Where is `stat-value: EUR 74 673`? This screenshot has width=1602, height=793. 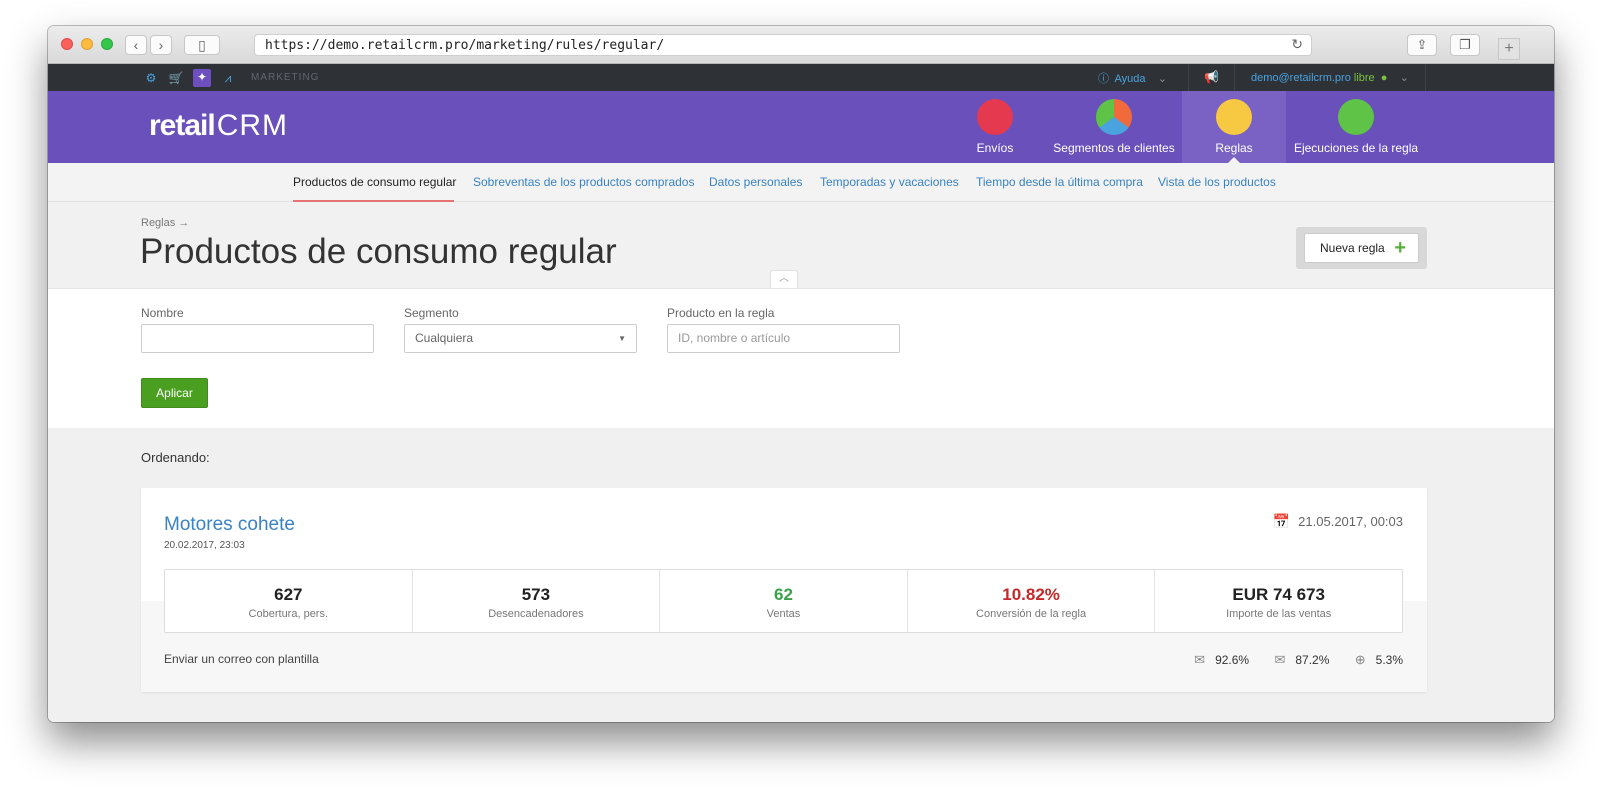 stat-value: EUR 74 673 is located at coordinates (1278, 594).